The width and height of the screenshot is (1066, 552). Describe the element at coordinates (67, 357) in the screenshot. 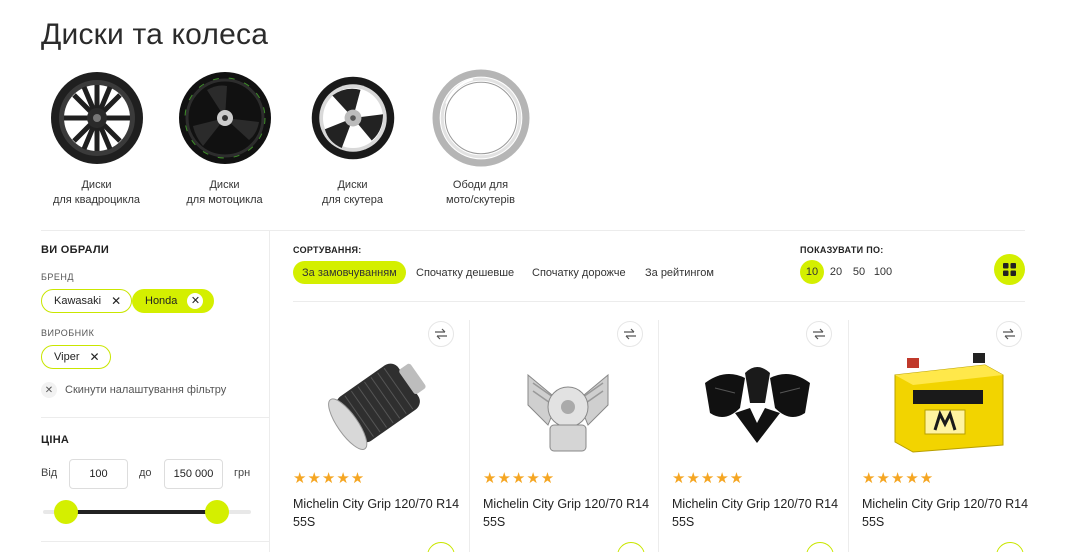

I see `chip-label: Viper` at that location.